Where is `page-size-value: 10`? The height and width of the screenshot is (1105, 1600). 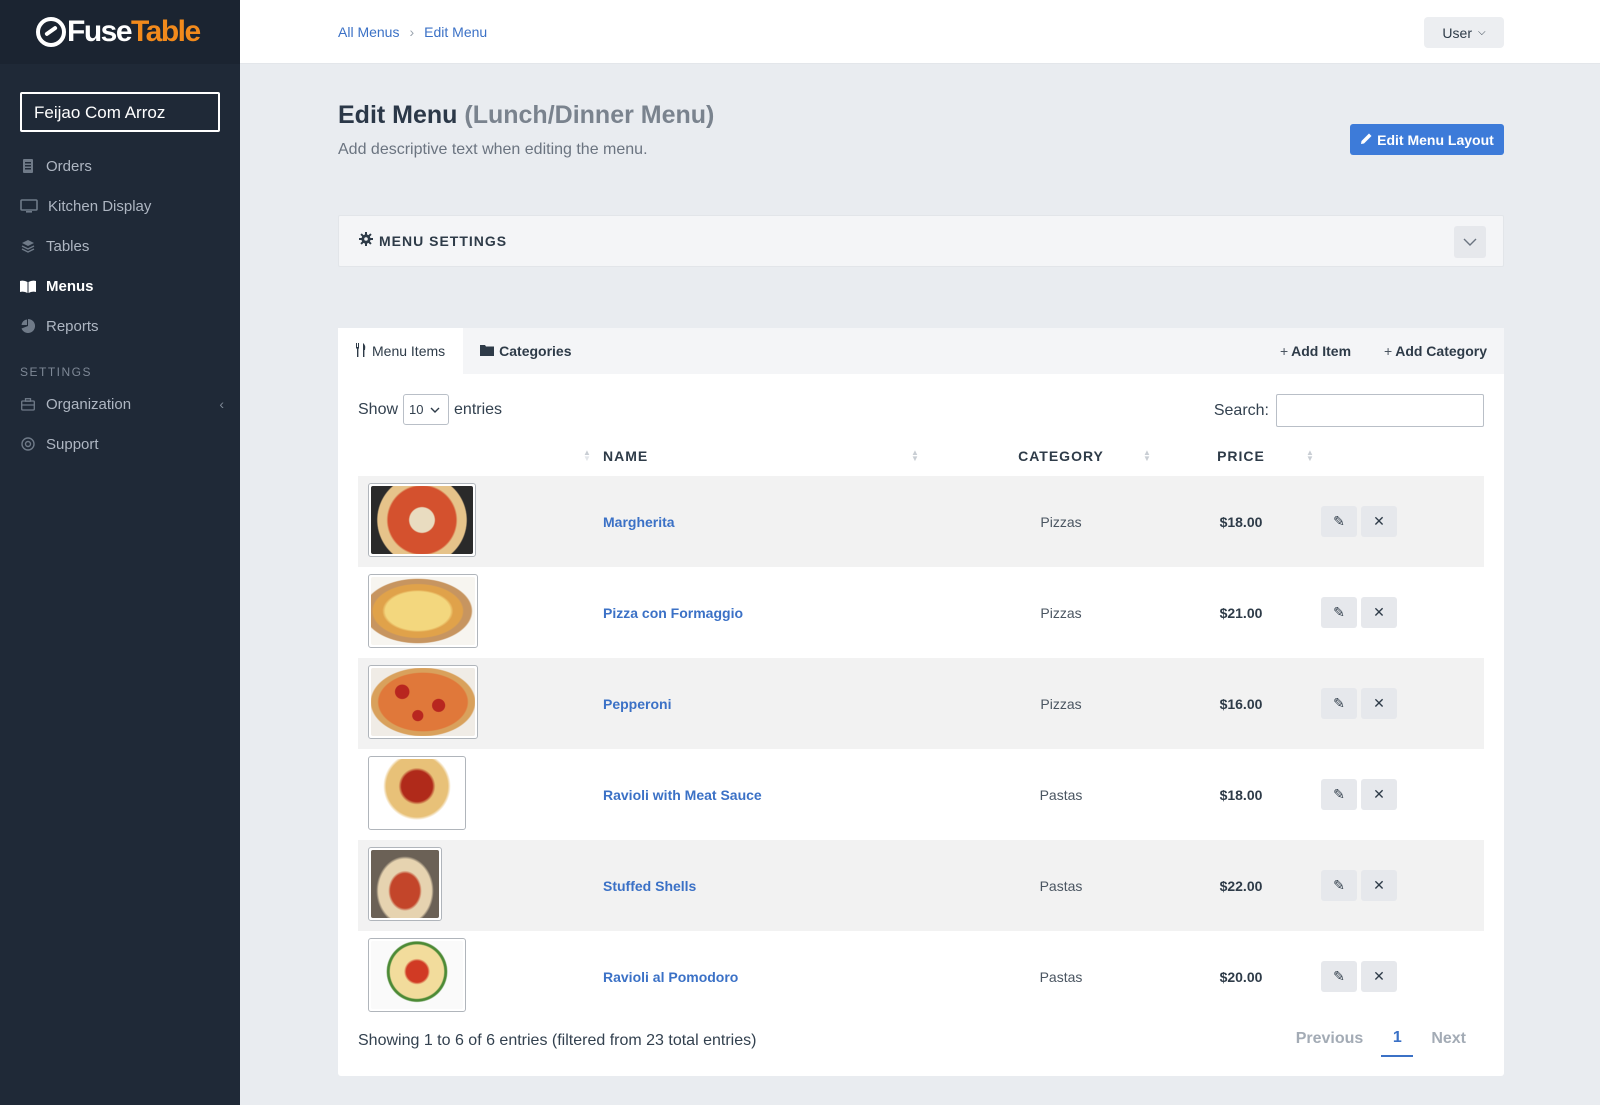
page-size-value: 10 is located at coordinates (416, 409).